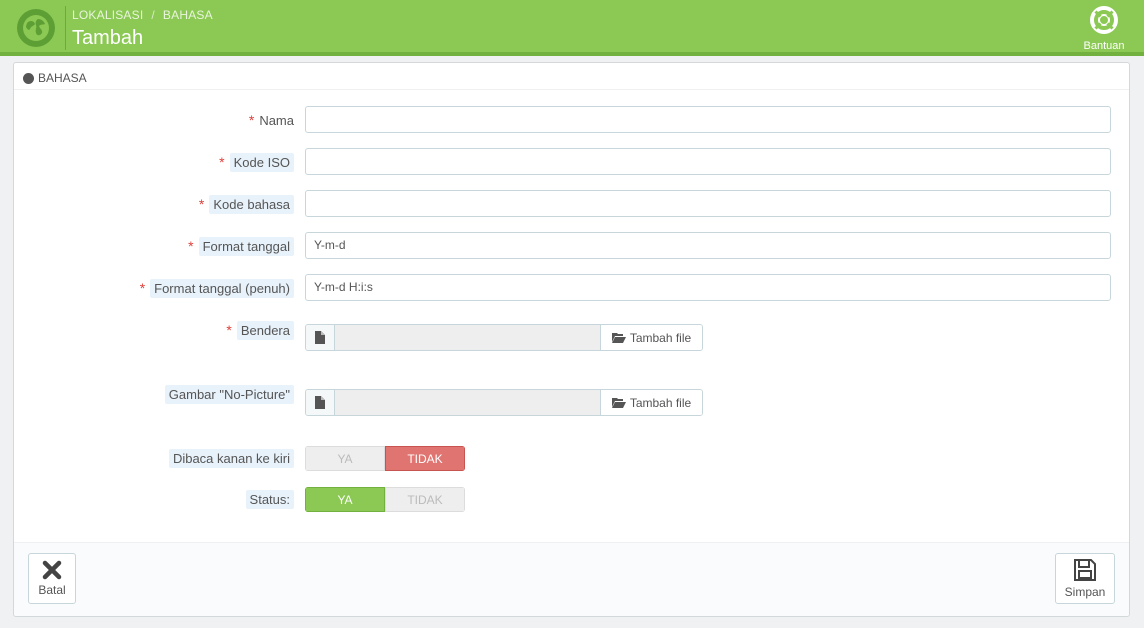 This screenshot has width=1144, height=628. What do you see at coordinates (425, 458) in the screenshot?
I see `rtl-no-option: TIDAK` at bounding box center [425, 458].